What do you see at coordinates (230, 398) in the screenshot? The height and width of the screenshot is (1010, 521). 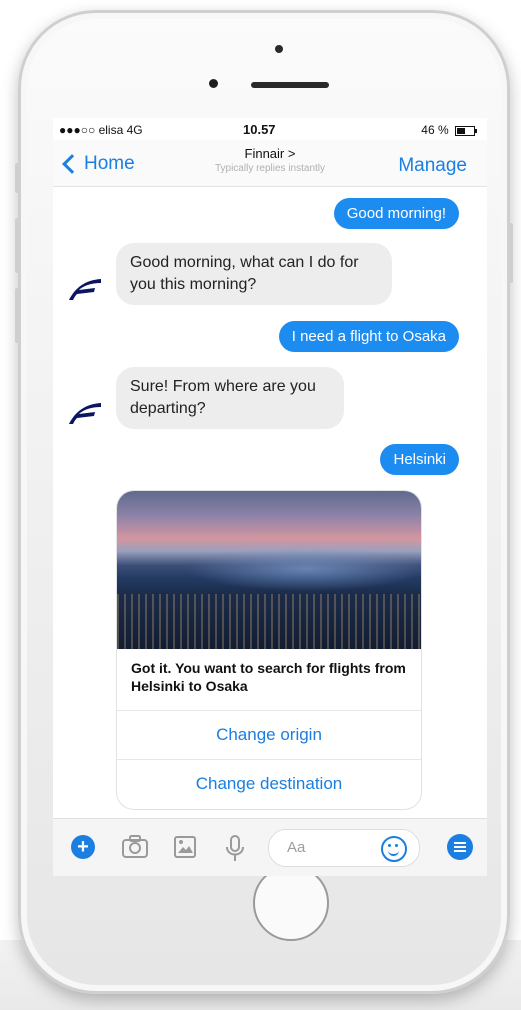 I see `bot-message: Sure! From where are you departing?` at bounding box center [230, 398].